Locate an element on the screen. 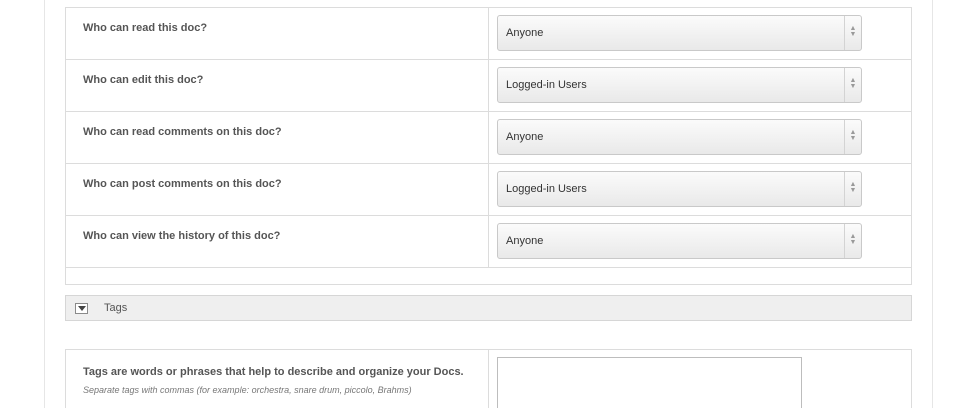 This screenshot has width=980, height=408. permission-label-cell: Who can read this doc? is located at coordinates (277, 33).